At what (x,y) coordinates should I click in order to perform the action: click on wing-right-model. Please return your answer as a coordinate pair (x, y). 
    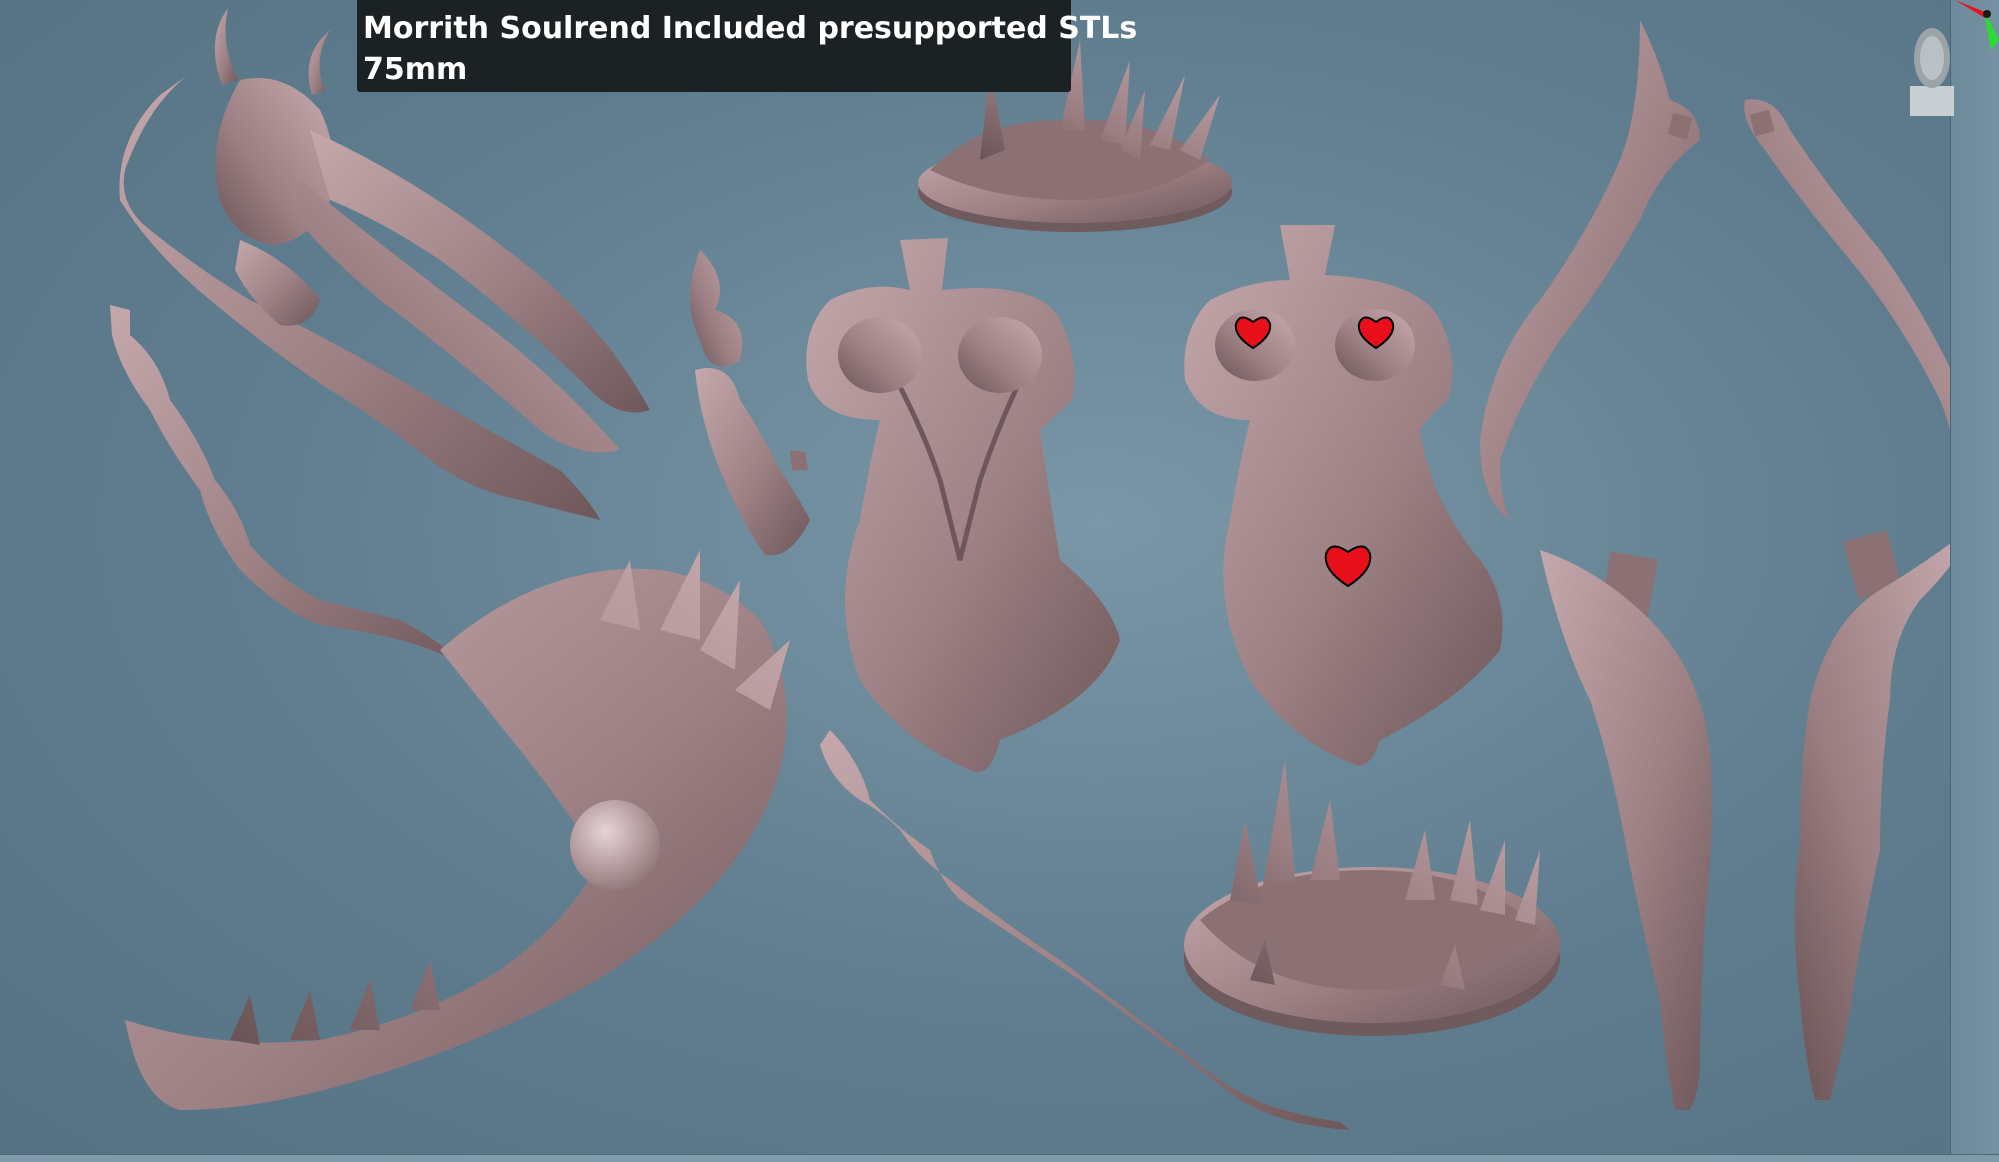
    Looking at the image, I should click on (1859, 308).